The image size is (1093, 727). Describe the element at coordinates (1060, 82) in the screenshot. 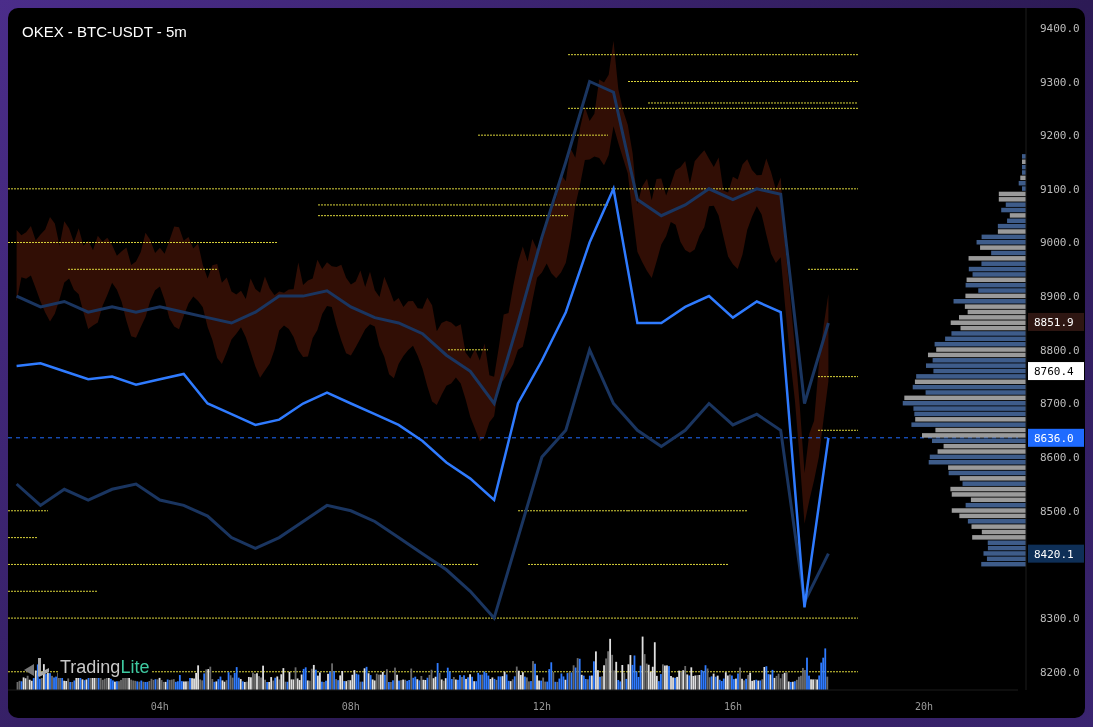

I see `price-axis-label: 9300.0` at that location.